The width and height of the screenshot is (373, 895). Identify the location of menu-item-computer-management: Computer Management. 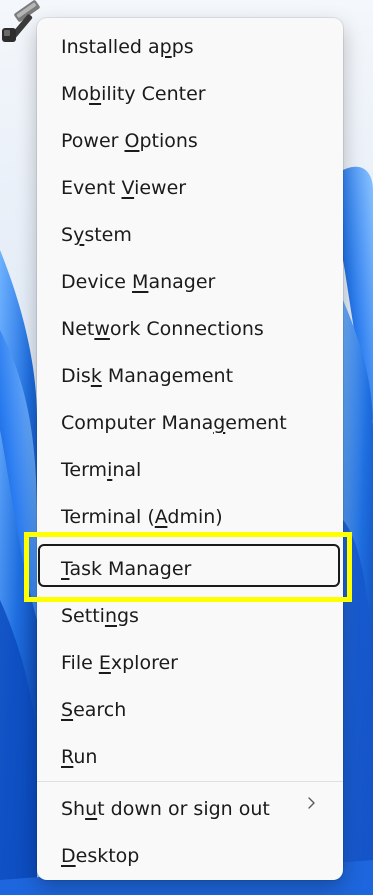
(174, 423).